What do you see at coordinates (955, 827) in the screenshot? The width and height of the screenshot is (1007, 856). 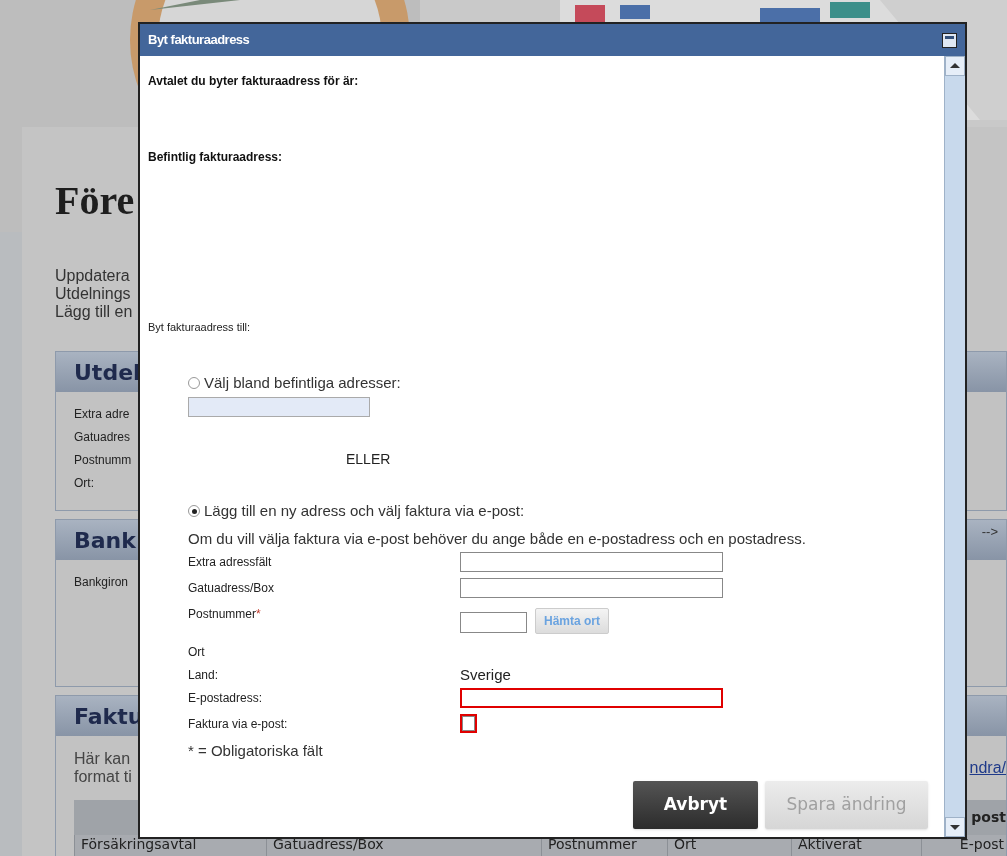 I see `scroll-down-icon` at bounding box center [955, 827].